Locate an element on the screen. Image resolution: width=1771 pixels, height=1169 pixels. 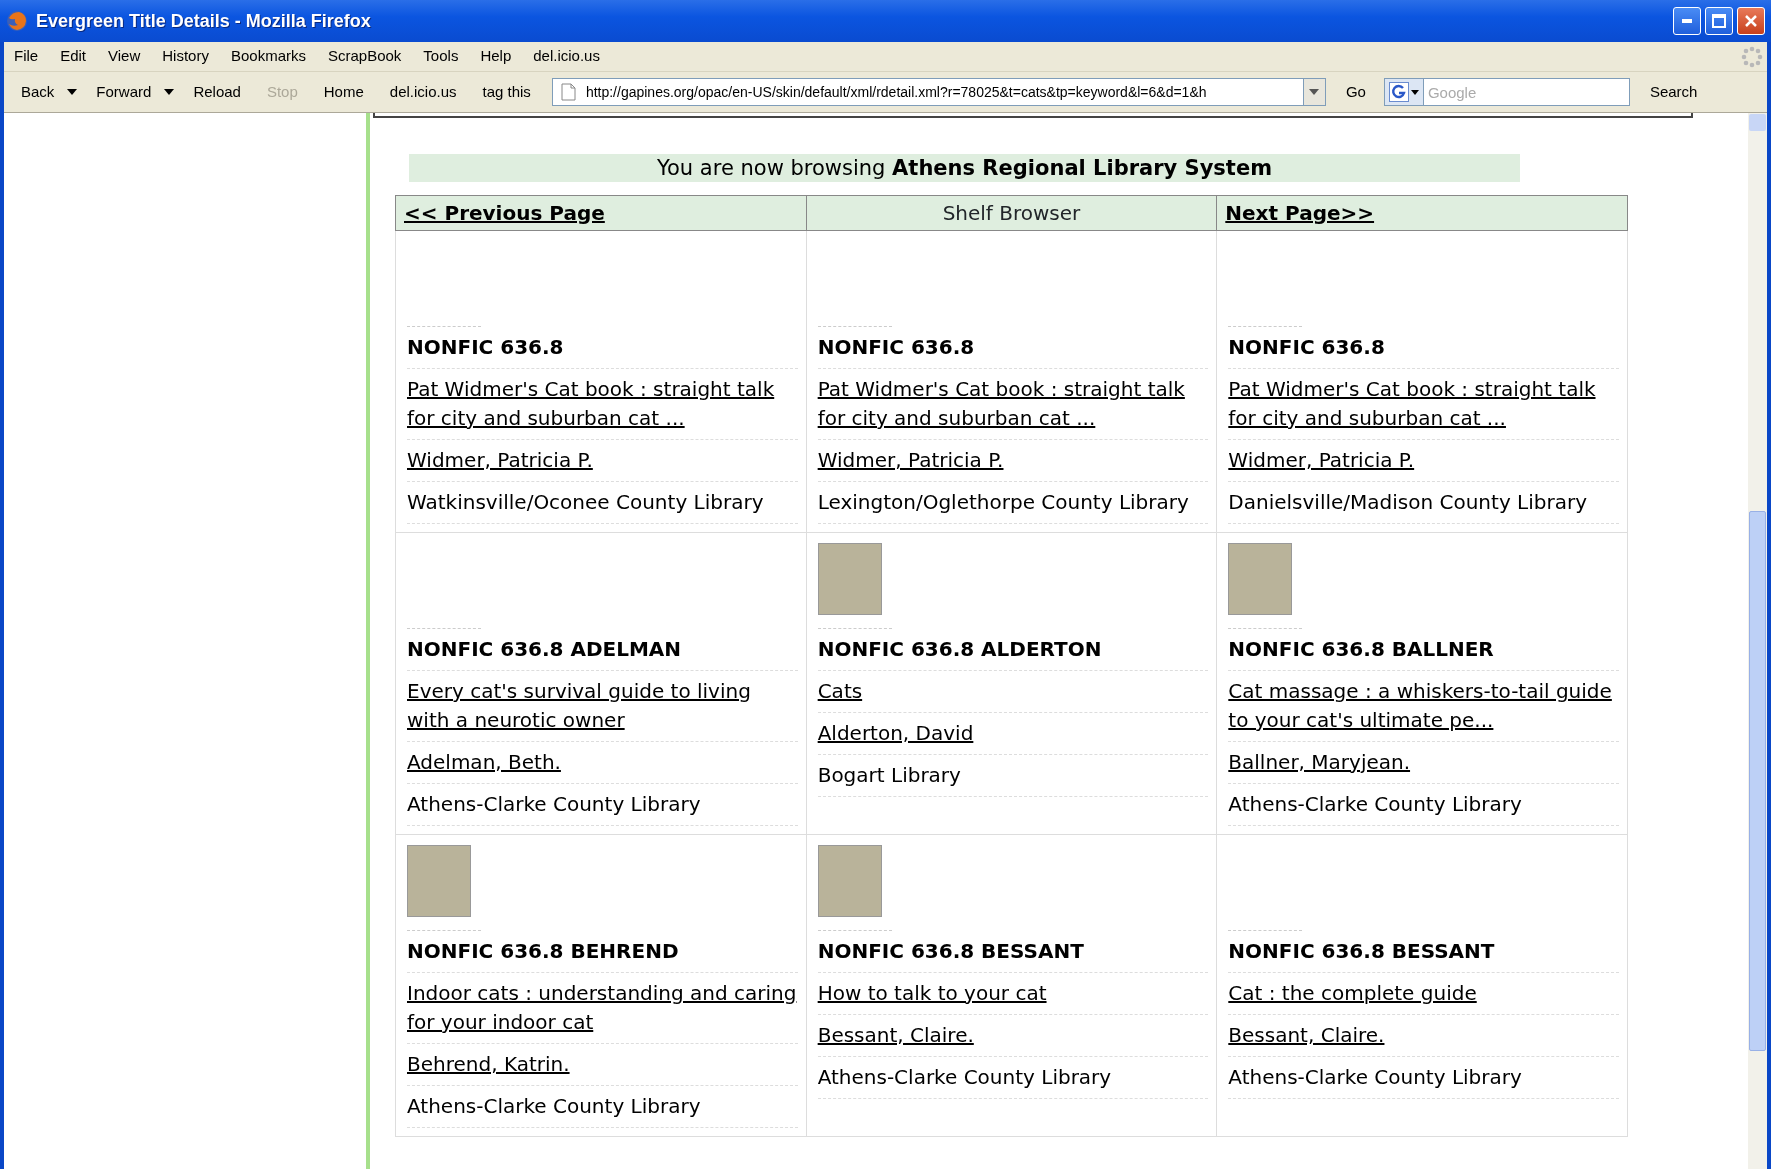
library-name: Watkinsville/Oconee County Library is located at coordinates (602, 503).